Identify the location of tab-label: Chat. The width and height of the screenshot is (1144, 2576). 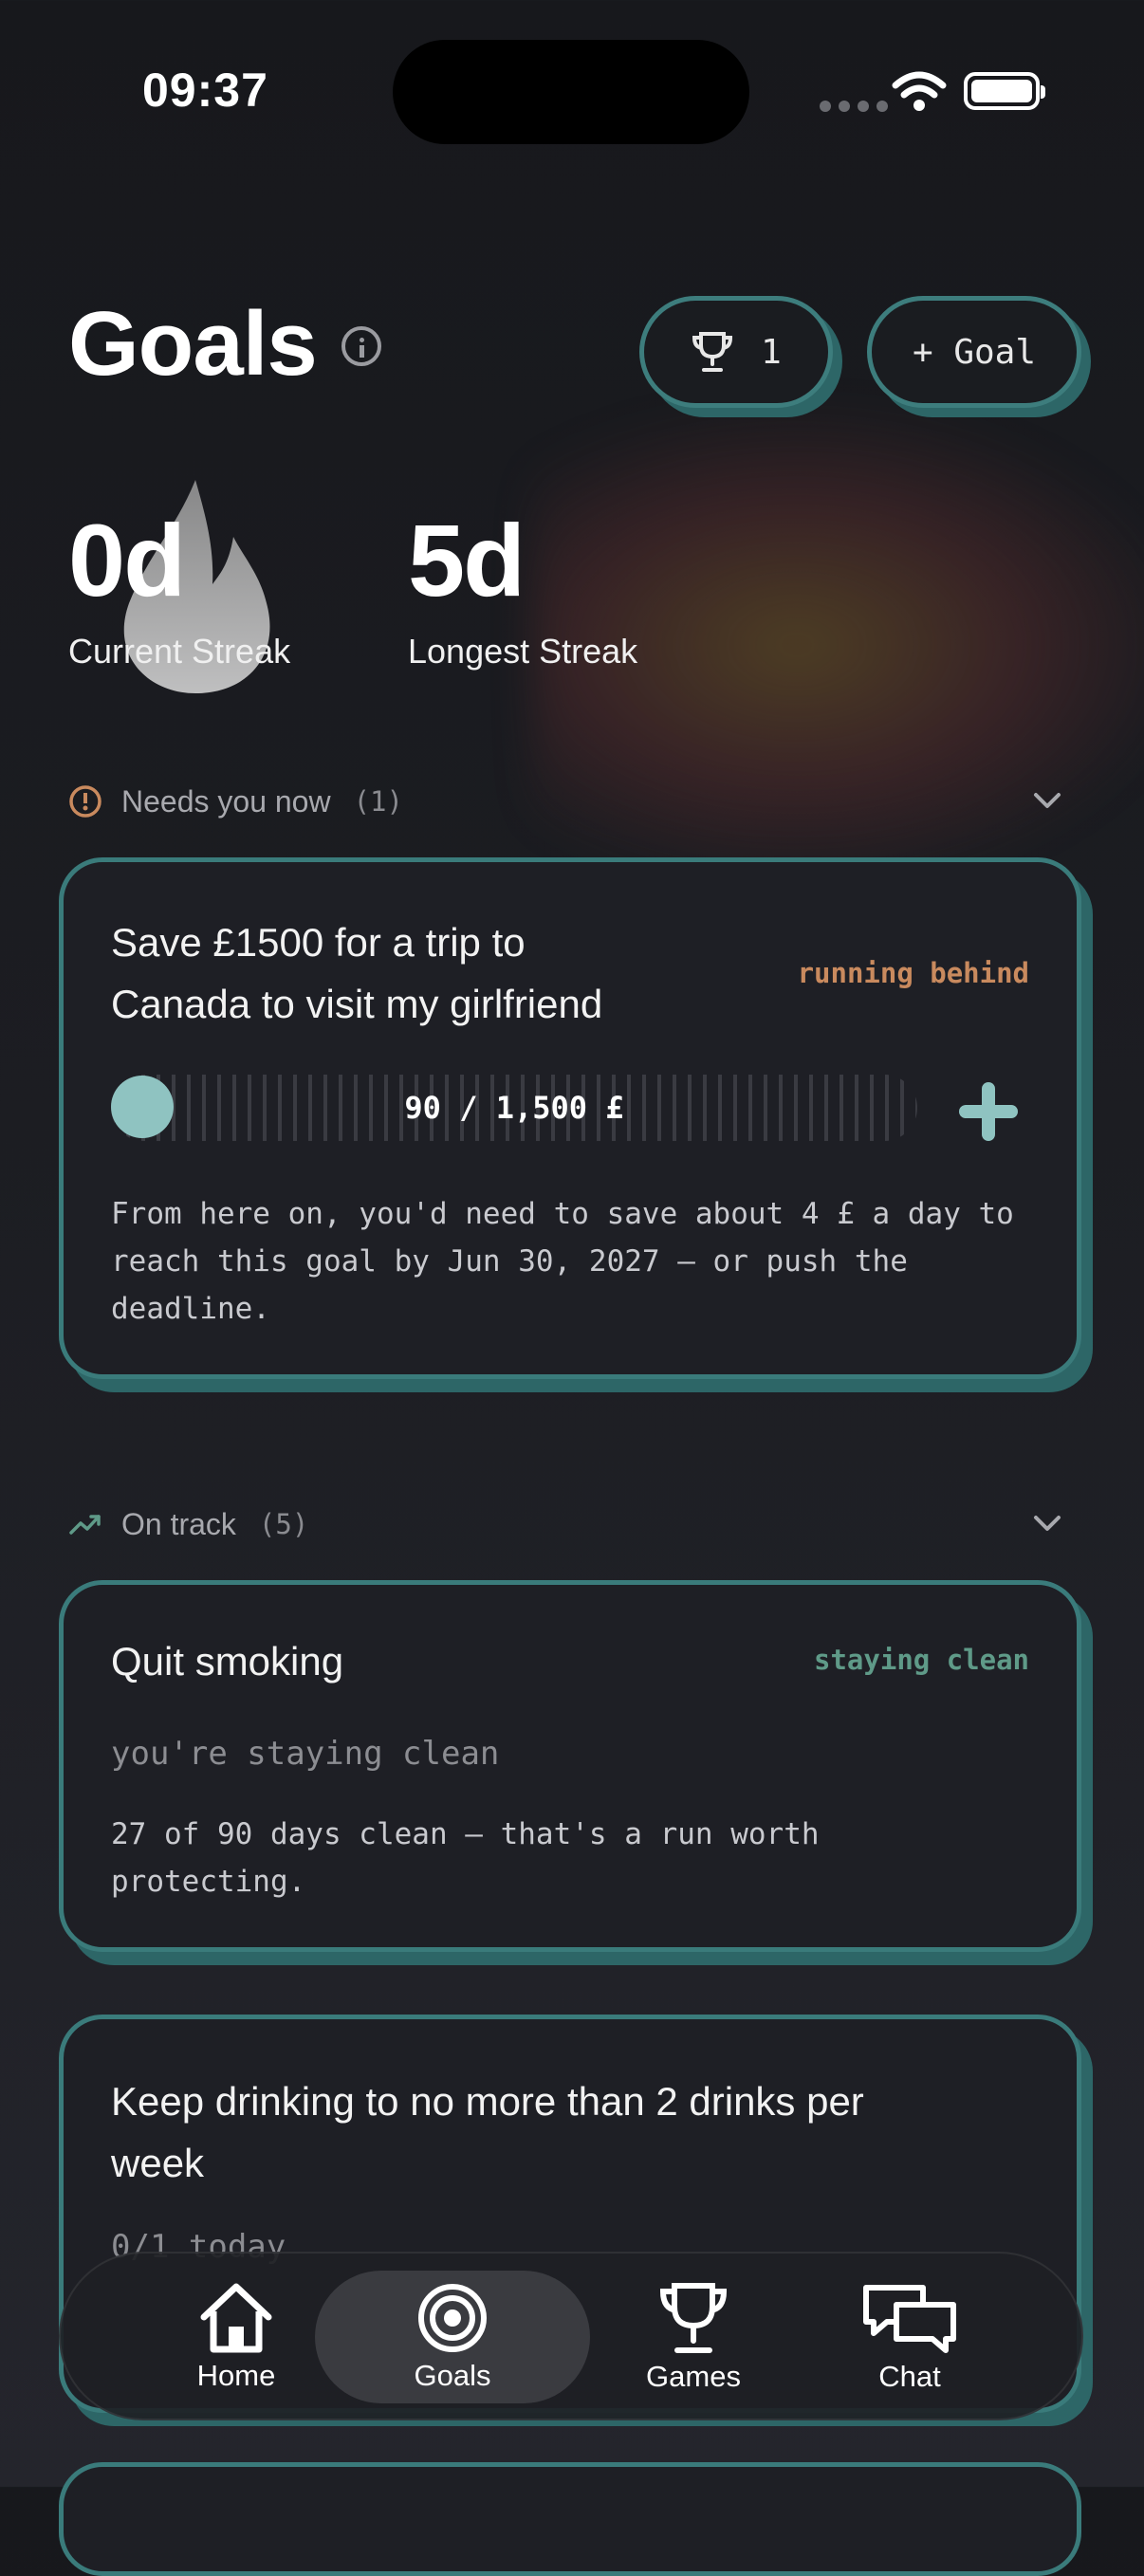
(909, 2376).